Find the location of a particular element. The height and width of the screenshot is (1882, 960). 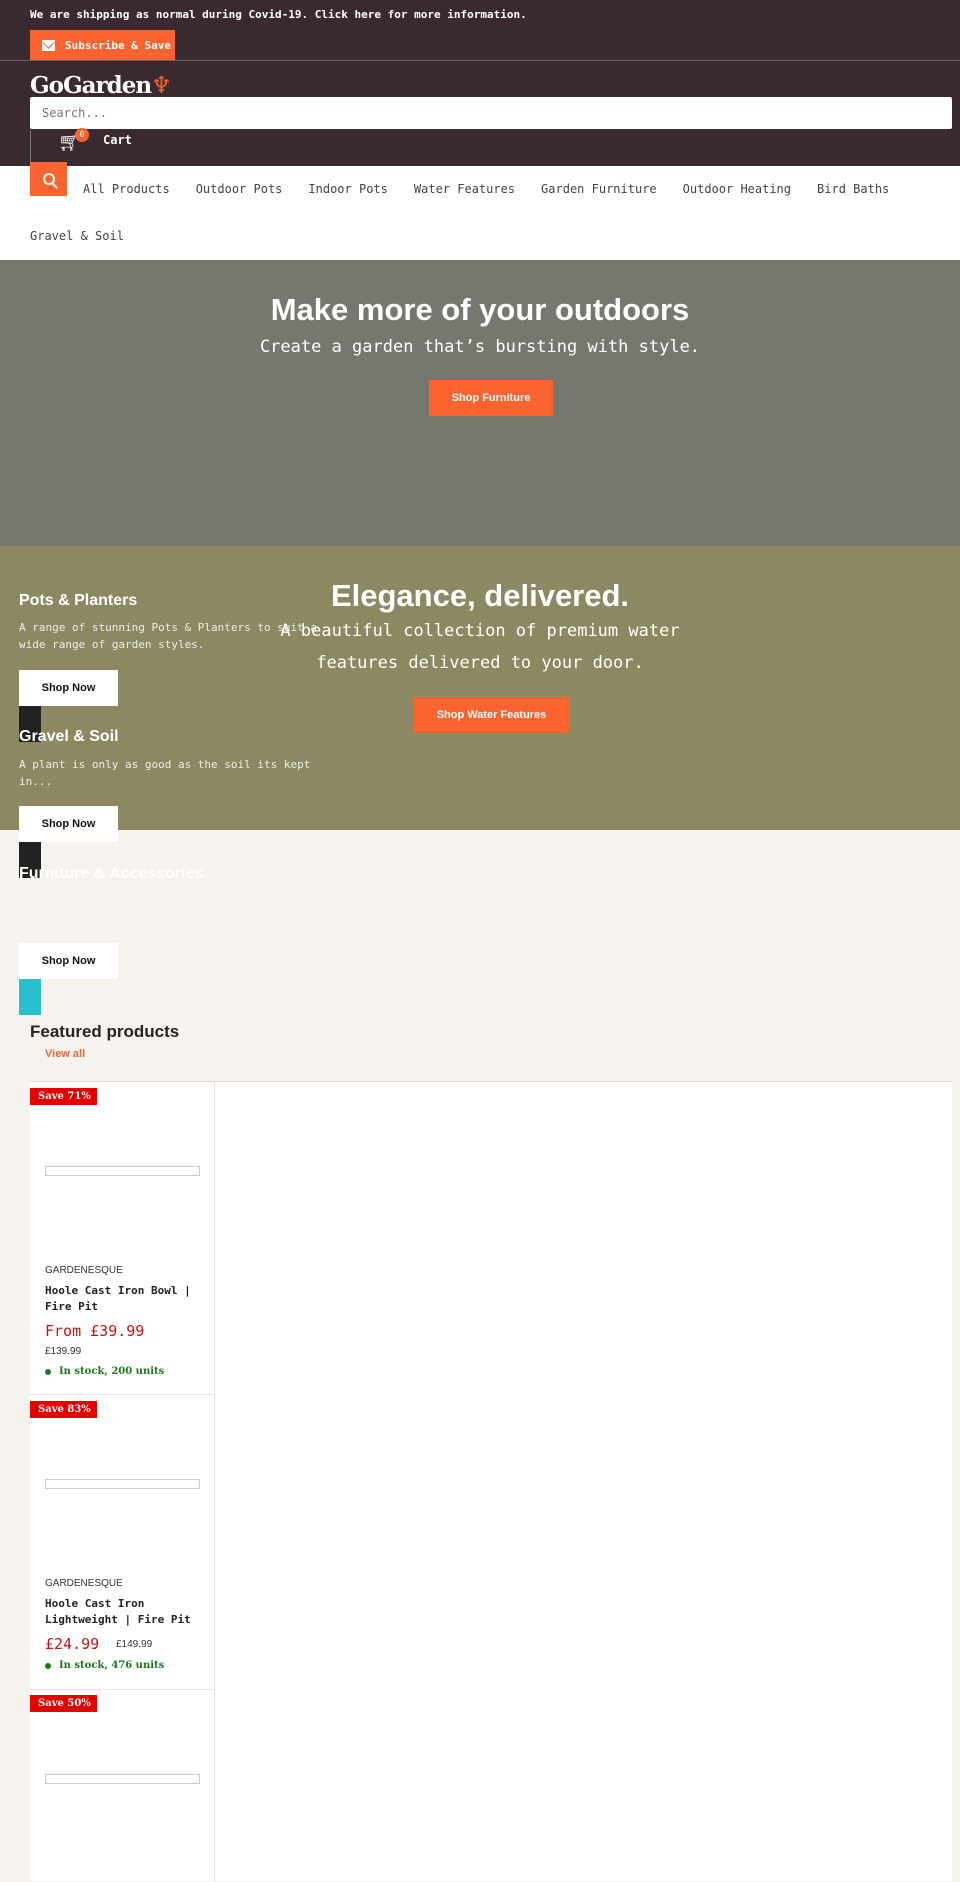

mail-icon is located at coordinates (48, 45).